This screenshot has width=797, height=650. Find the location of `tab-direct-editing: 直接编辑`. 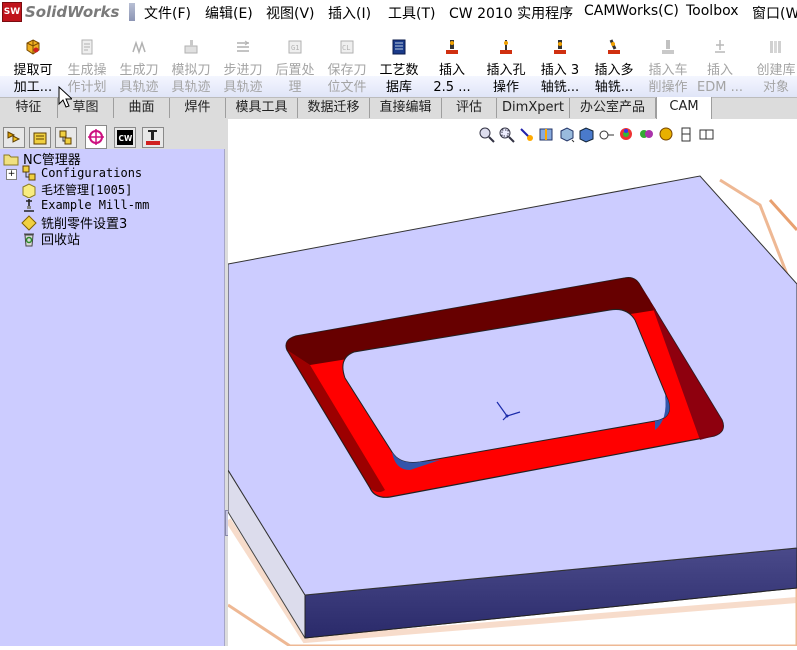

tab-direct-editing: 直接编辑 is located at coordinates (406, 108).